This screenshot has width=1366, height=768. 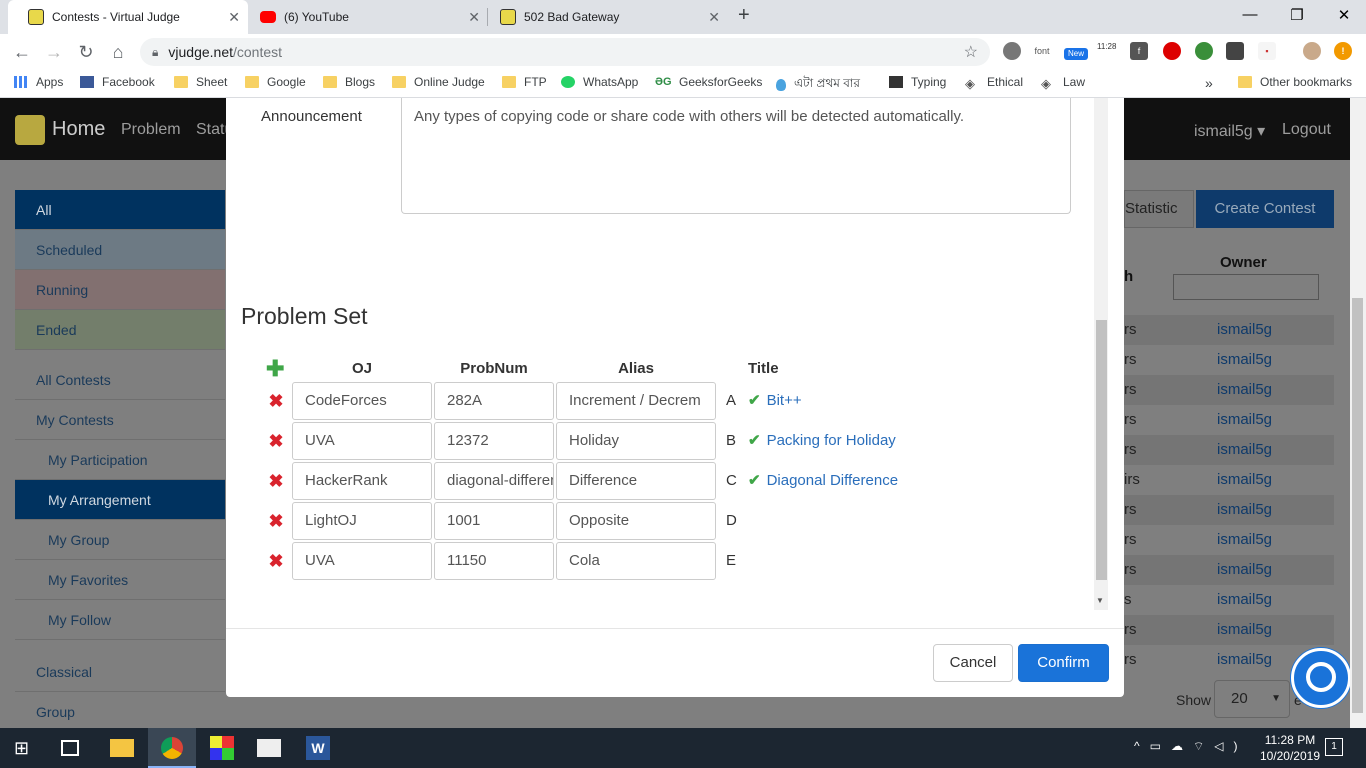 I want to click on opera-extension-icon, so click(x=1172, y=51).